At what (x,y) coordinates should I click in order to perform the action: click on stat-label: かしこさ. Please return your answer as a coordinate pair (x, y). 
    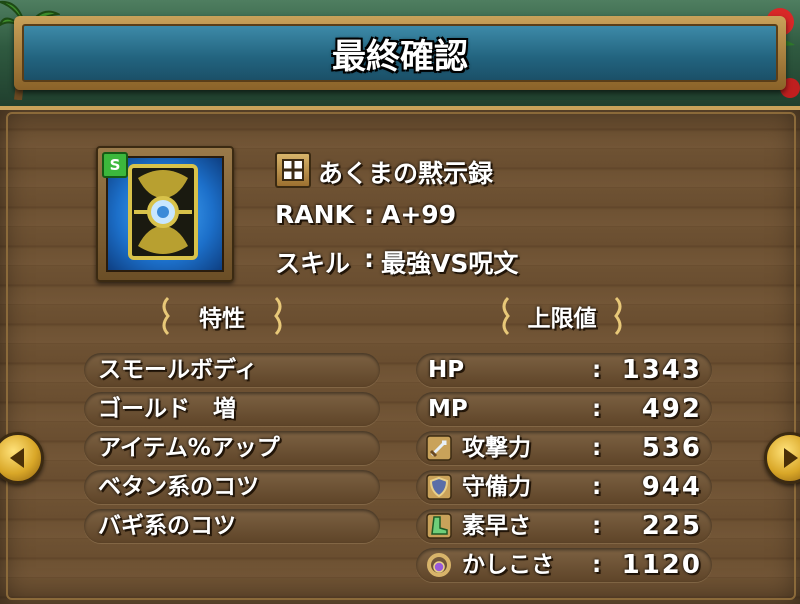
    Looking at the image, I should click on (508, 565).